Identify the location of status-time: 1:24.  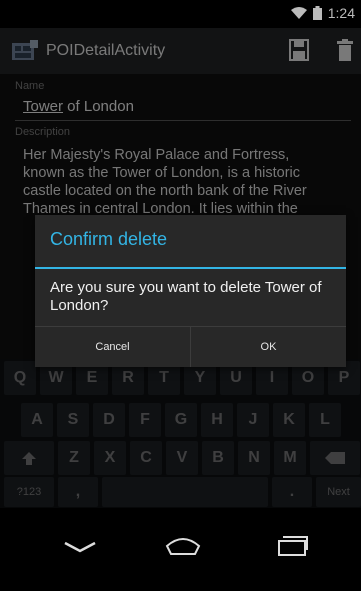
(341, 13).